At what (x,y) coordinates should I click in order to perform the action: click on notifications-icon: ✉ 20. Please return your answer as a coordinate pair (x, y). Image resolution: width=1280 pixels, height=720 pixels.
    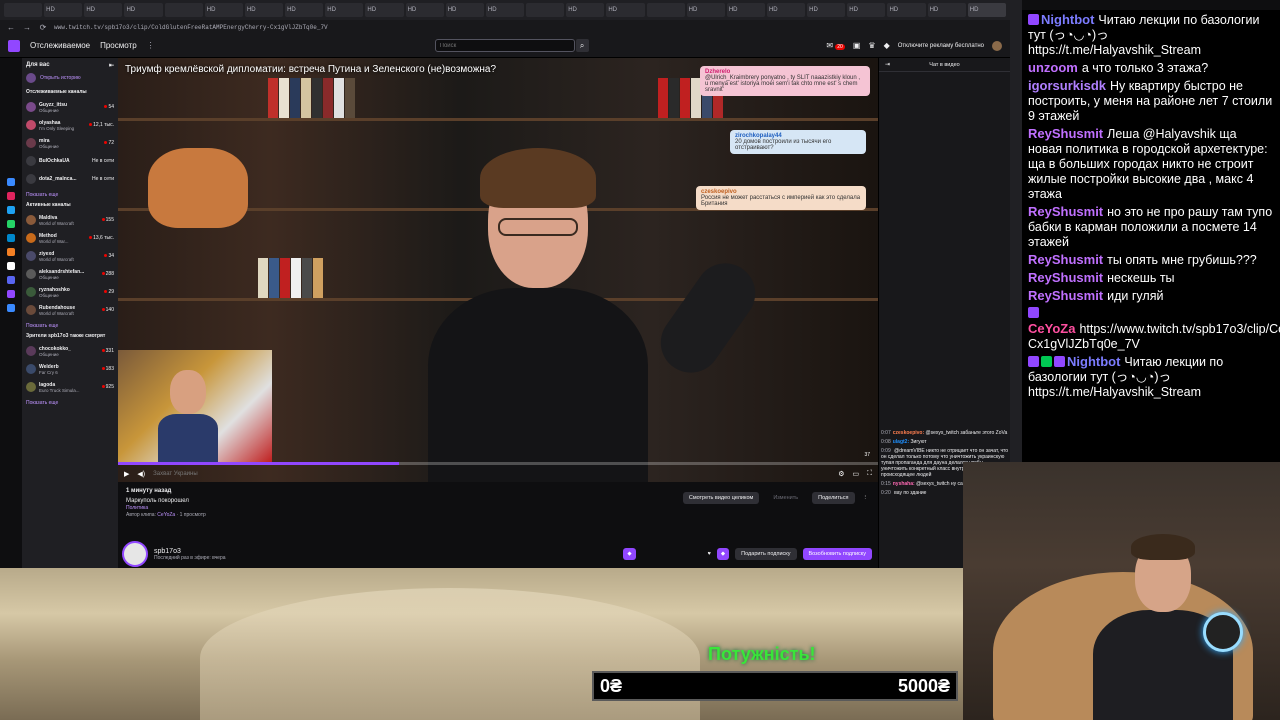
    Looking at the image, I should click on (835, 45).